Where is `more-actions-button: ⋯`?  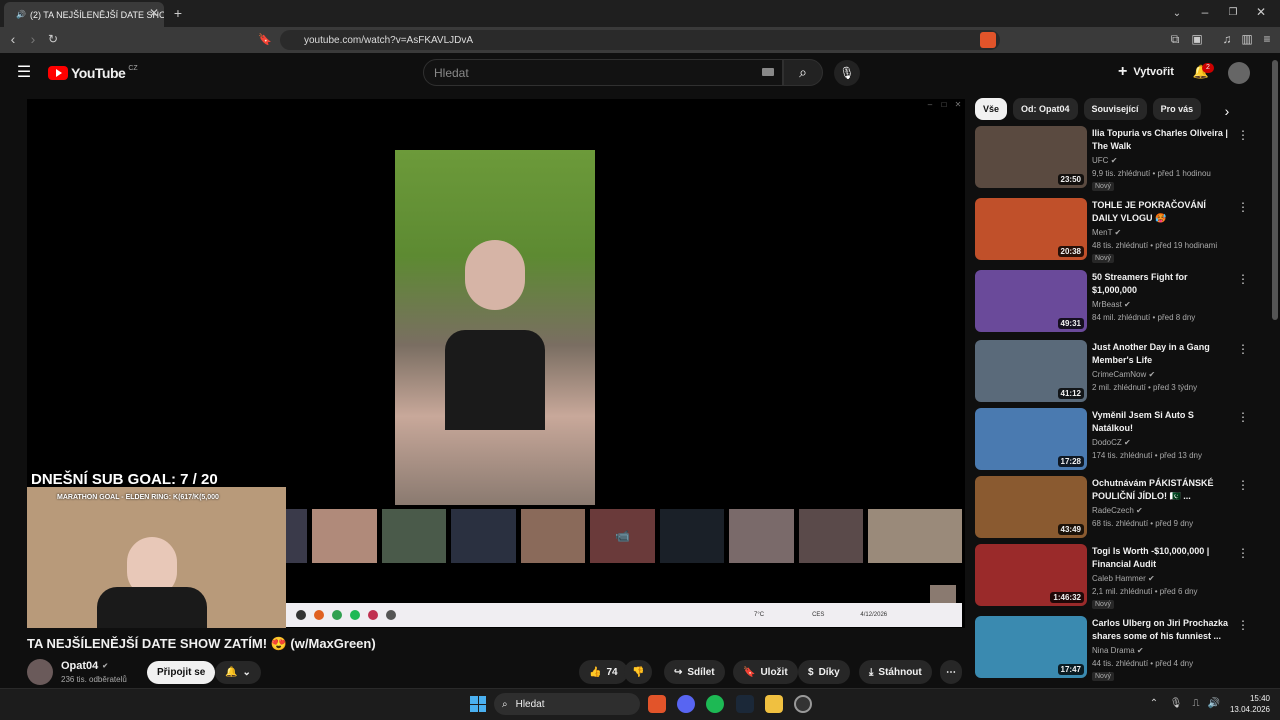 more-actions-button: ⋯ is located at coordinates (951, 672).